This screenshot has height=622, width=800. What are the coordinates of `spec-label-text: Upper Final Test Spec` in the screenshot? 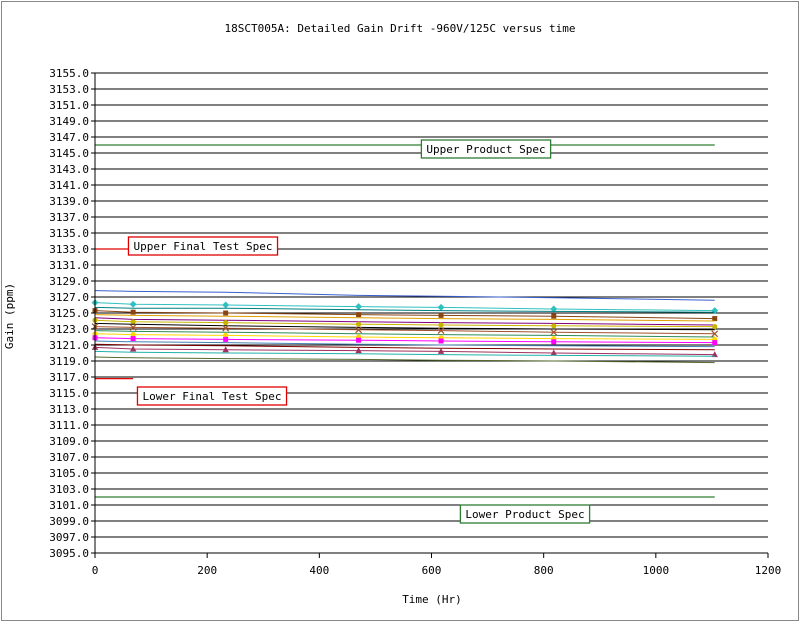 It's located at (202, 246).